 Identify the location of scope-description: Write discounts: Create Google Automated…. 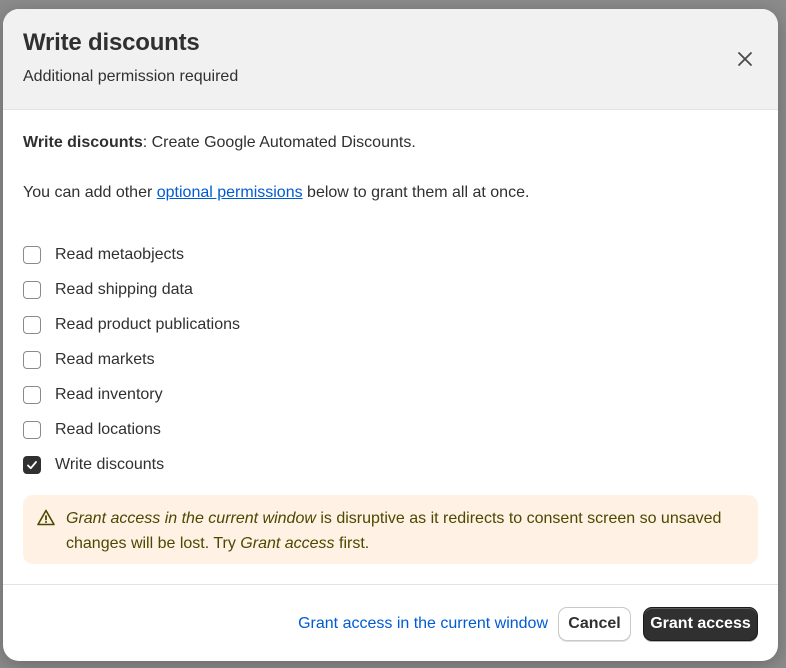
(219, 143).